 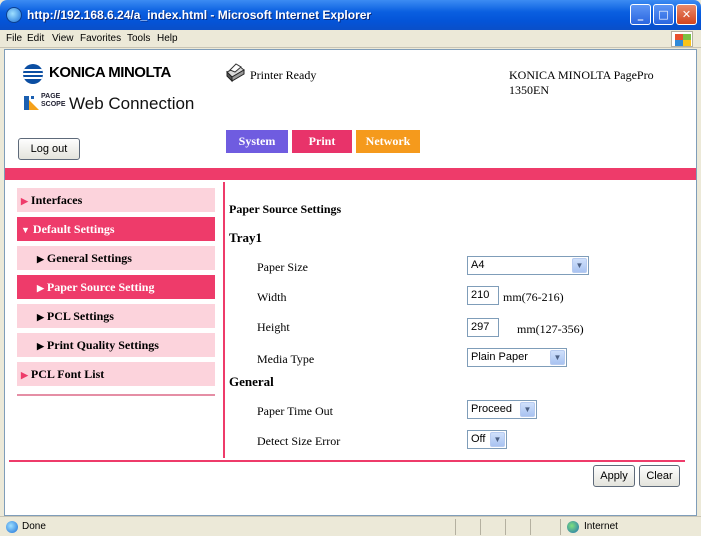 What do you see at coordinates (283, 75) in the screenshot?
I see `printer-status-text: Printer Ready` at bounding box center [283, 75].